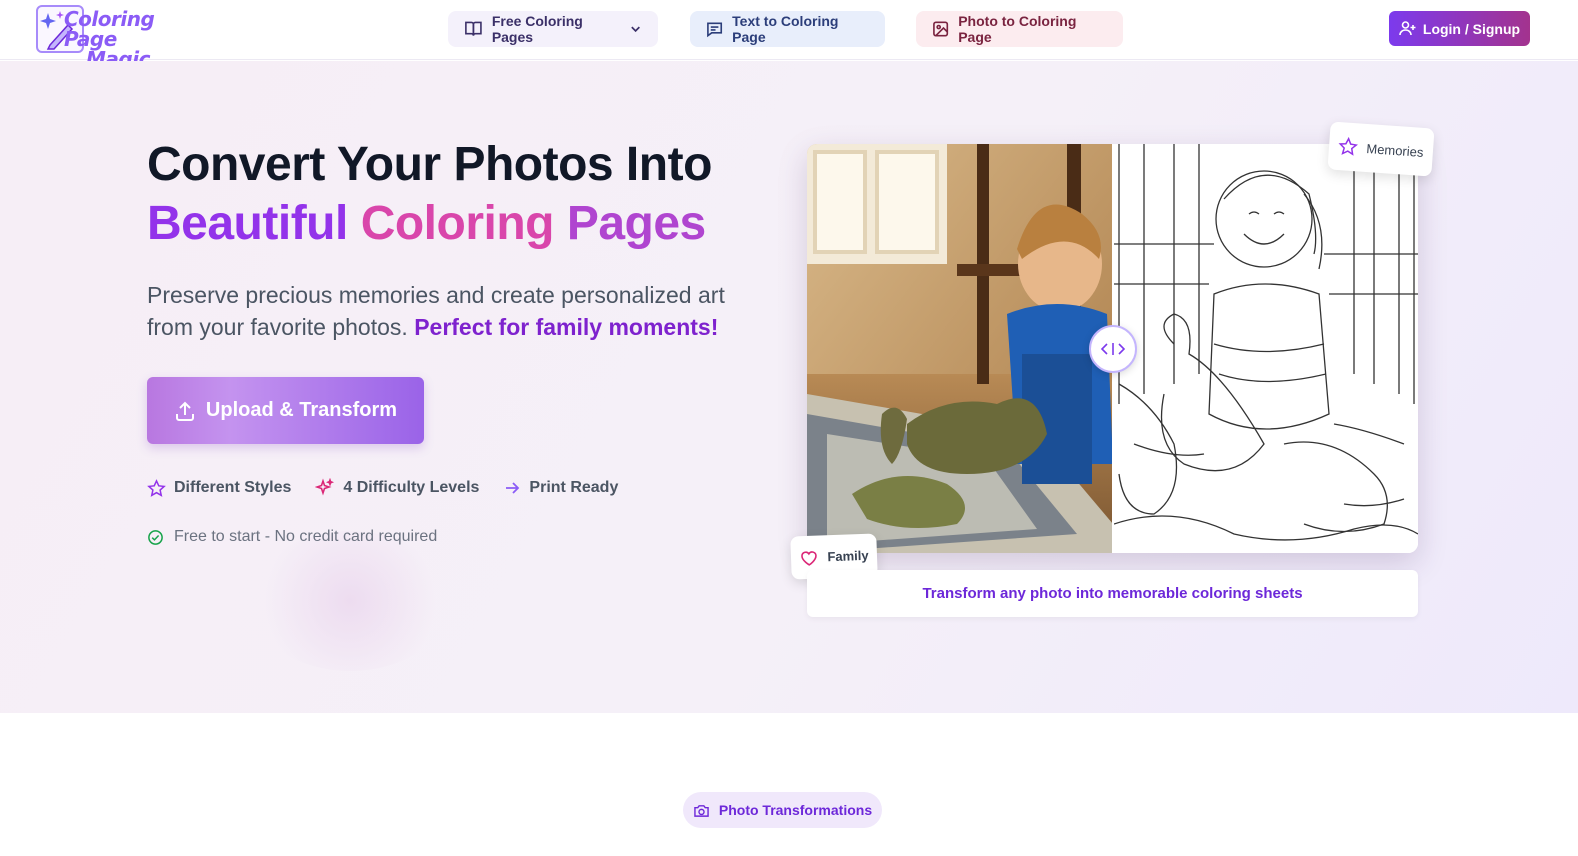 This screenshot has height=856, width=1578. What do you see at coordinates (795, 810) in the screenshot?
I see `photo-transformations-label: Photo Transformations` at bounding box center [795, 810].